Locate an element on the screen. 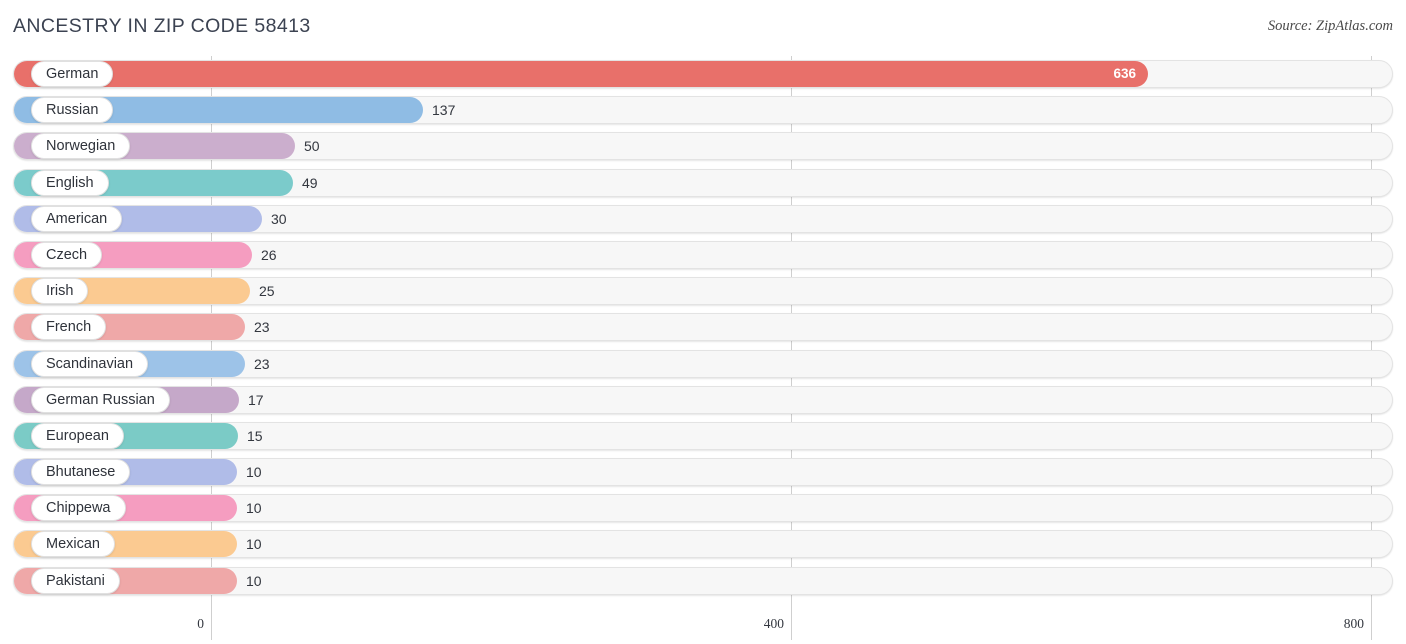  category-label: Norwegian is located at coordinates (81, 146).